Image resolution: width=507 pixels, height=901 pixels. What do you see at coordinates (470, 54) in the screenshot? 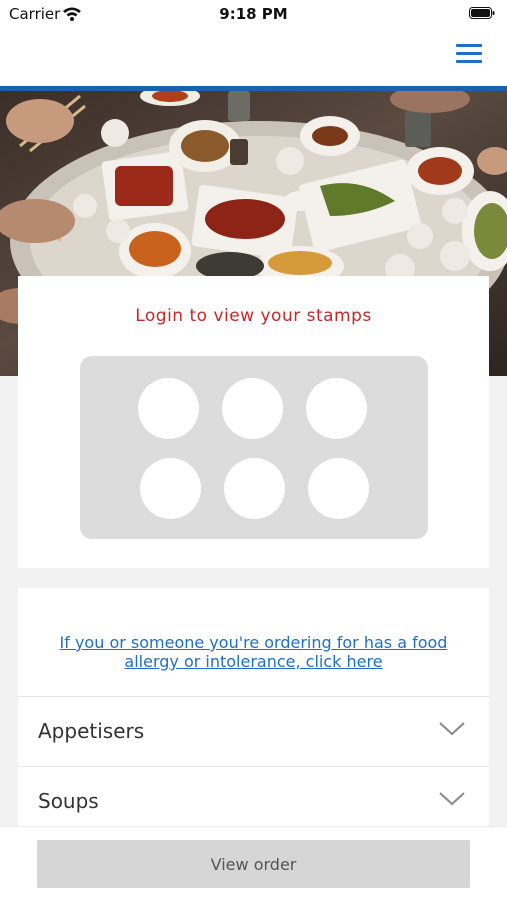
I see `hamburger-menu-icon` at bounding box center [470, 54].